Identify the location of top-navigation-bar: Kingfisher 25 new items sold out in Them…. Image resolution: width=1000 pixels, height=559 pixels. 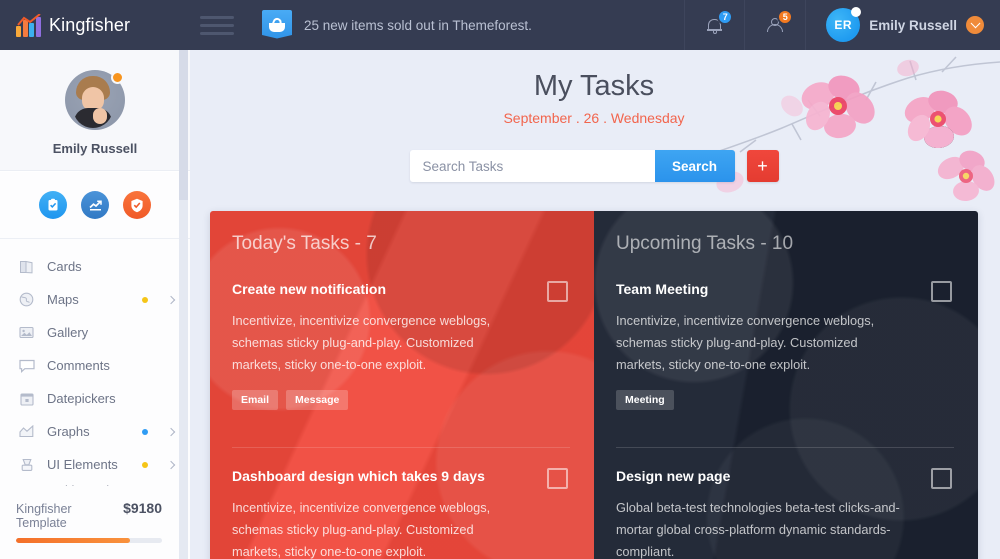
(500, 25).